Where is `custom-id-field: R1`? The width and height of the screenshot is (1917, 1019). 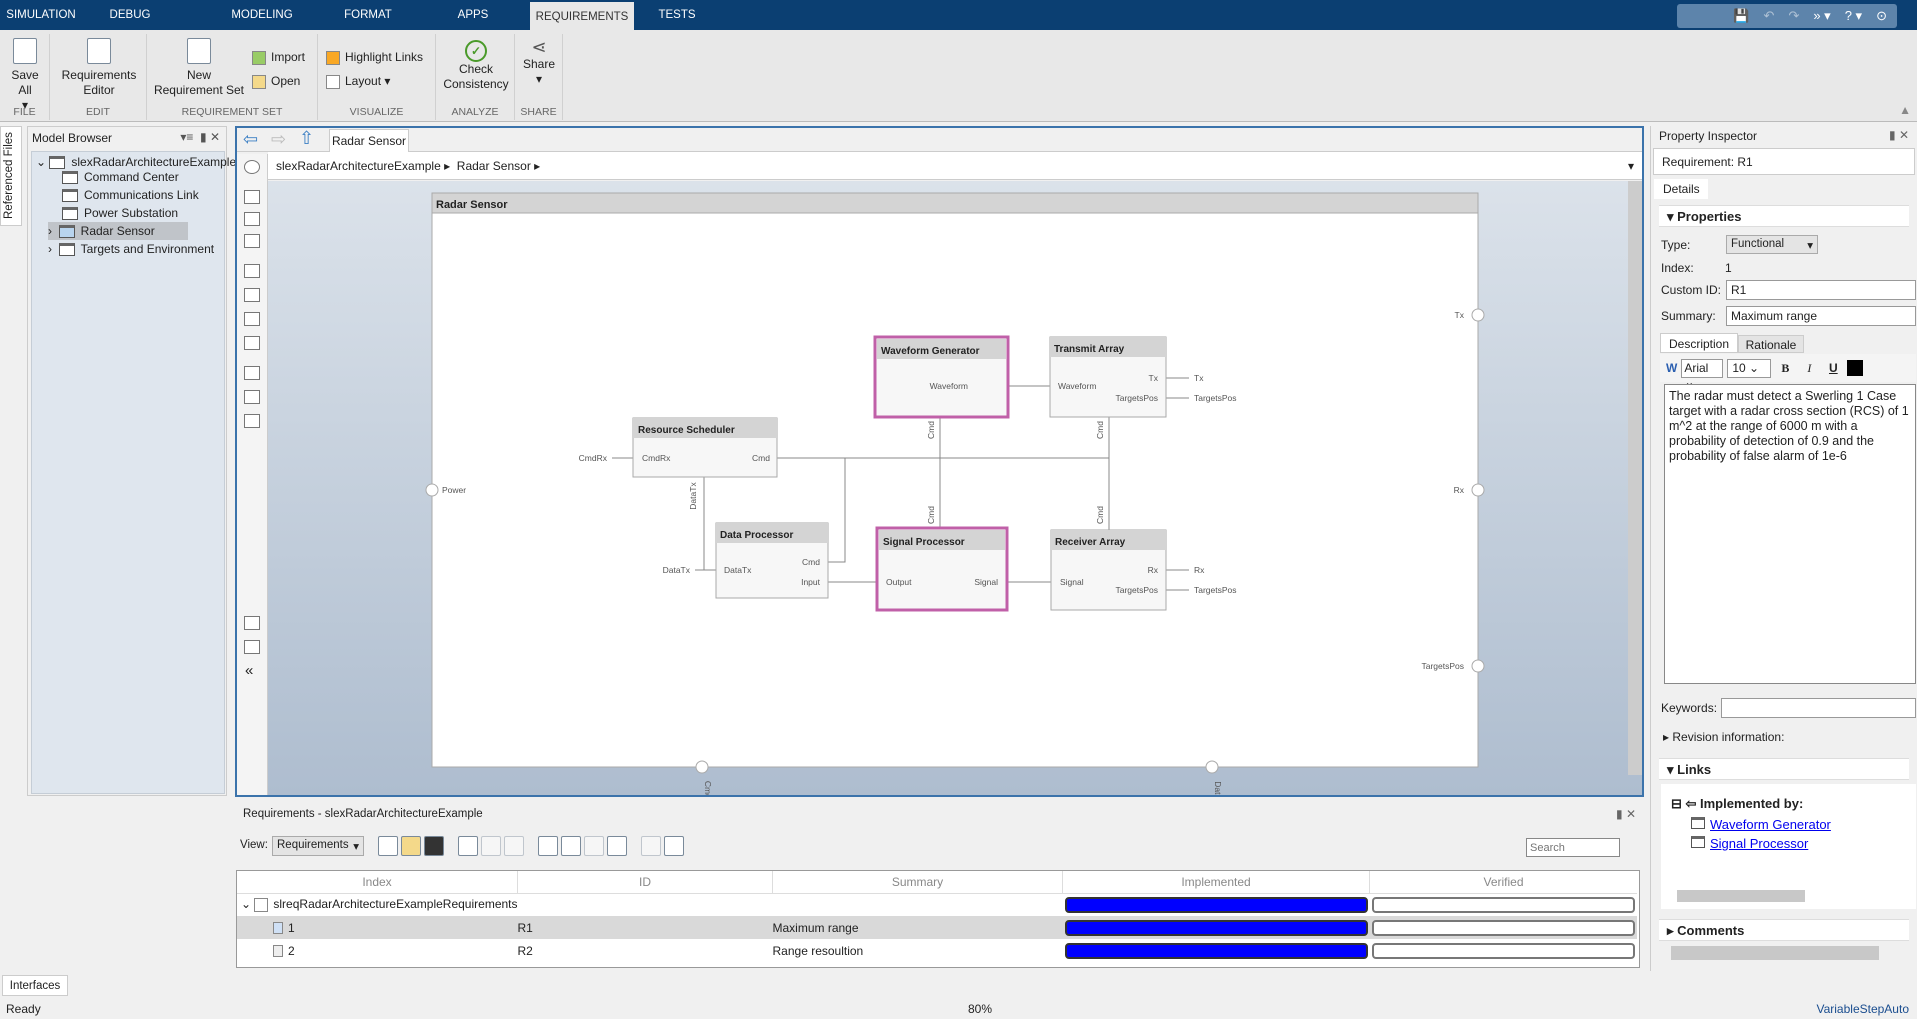
custom-id-field: R1 is located at coordinates (1821, 290).